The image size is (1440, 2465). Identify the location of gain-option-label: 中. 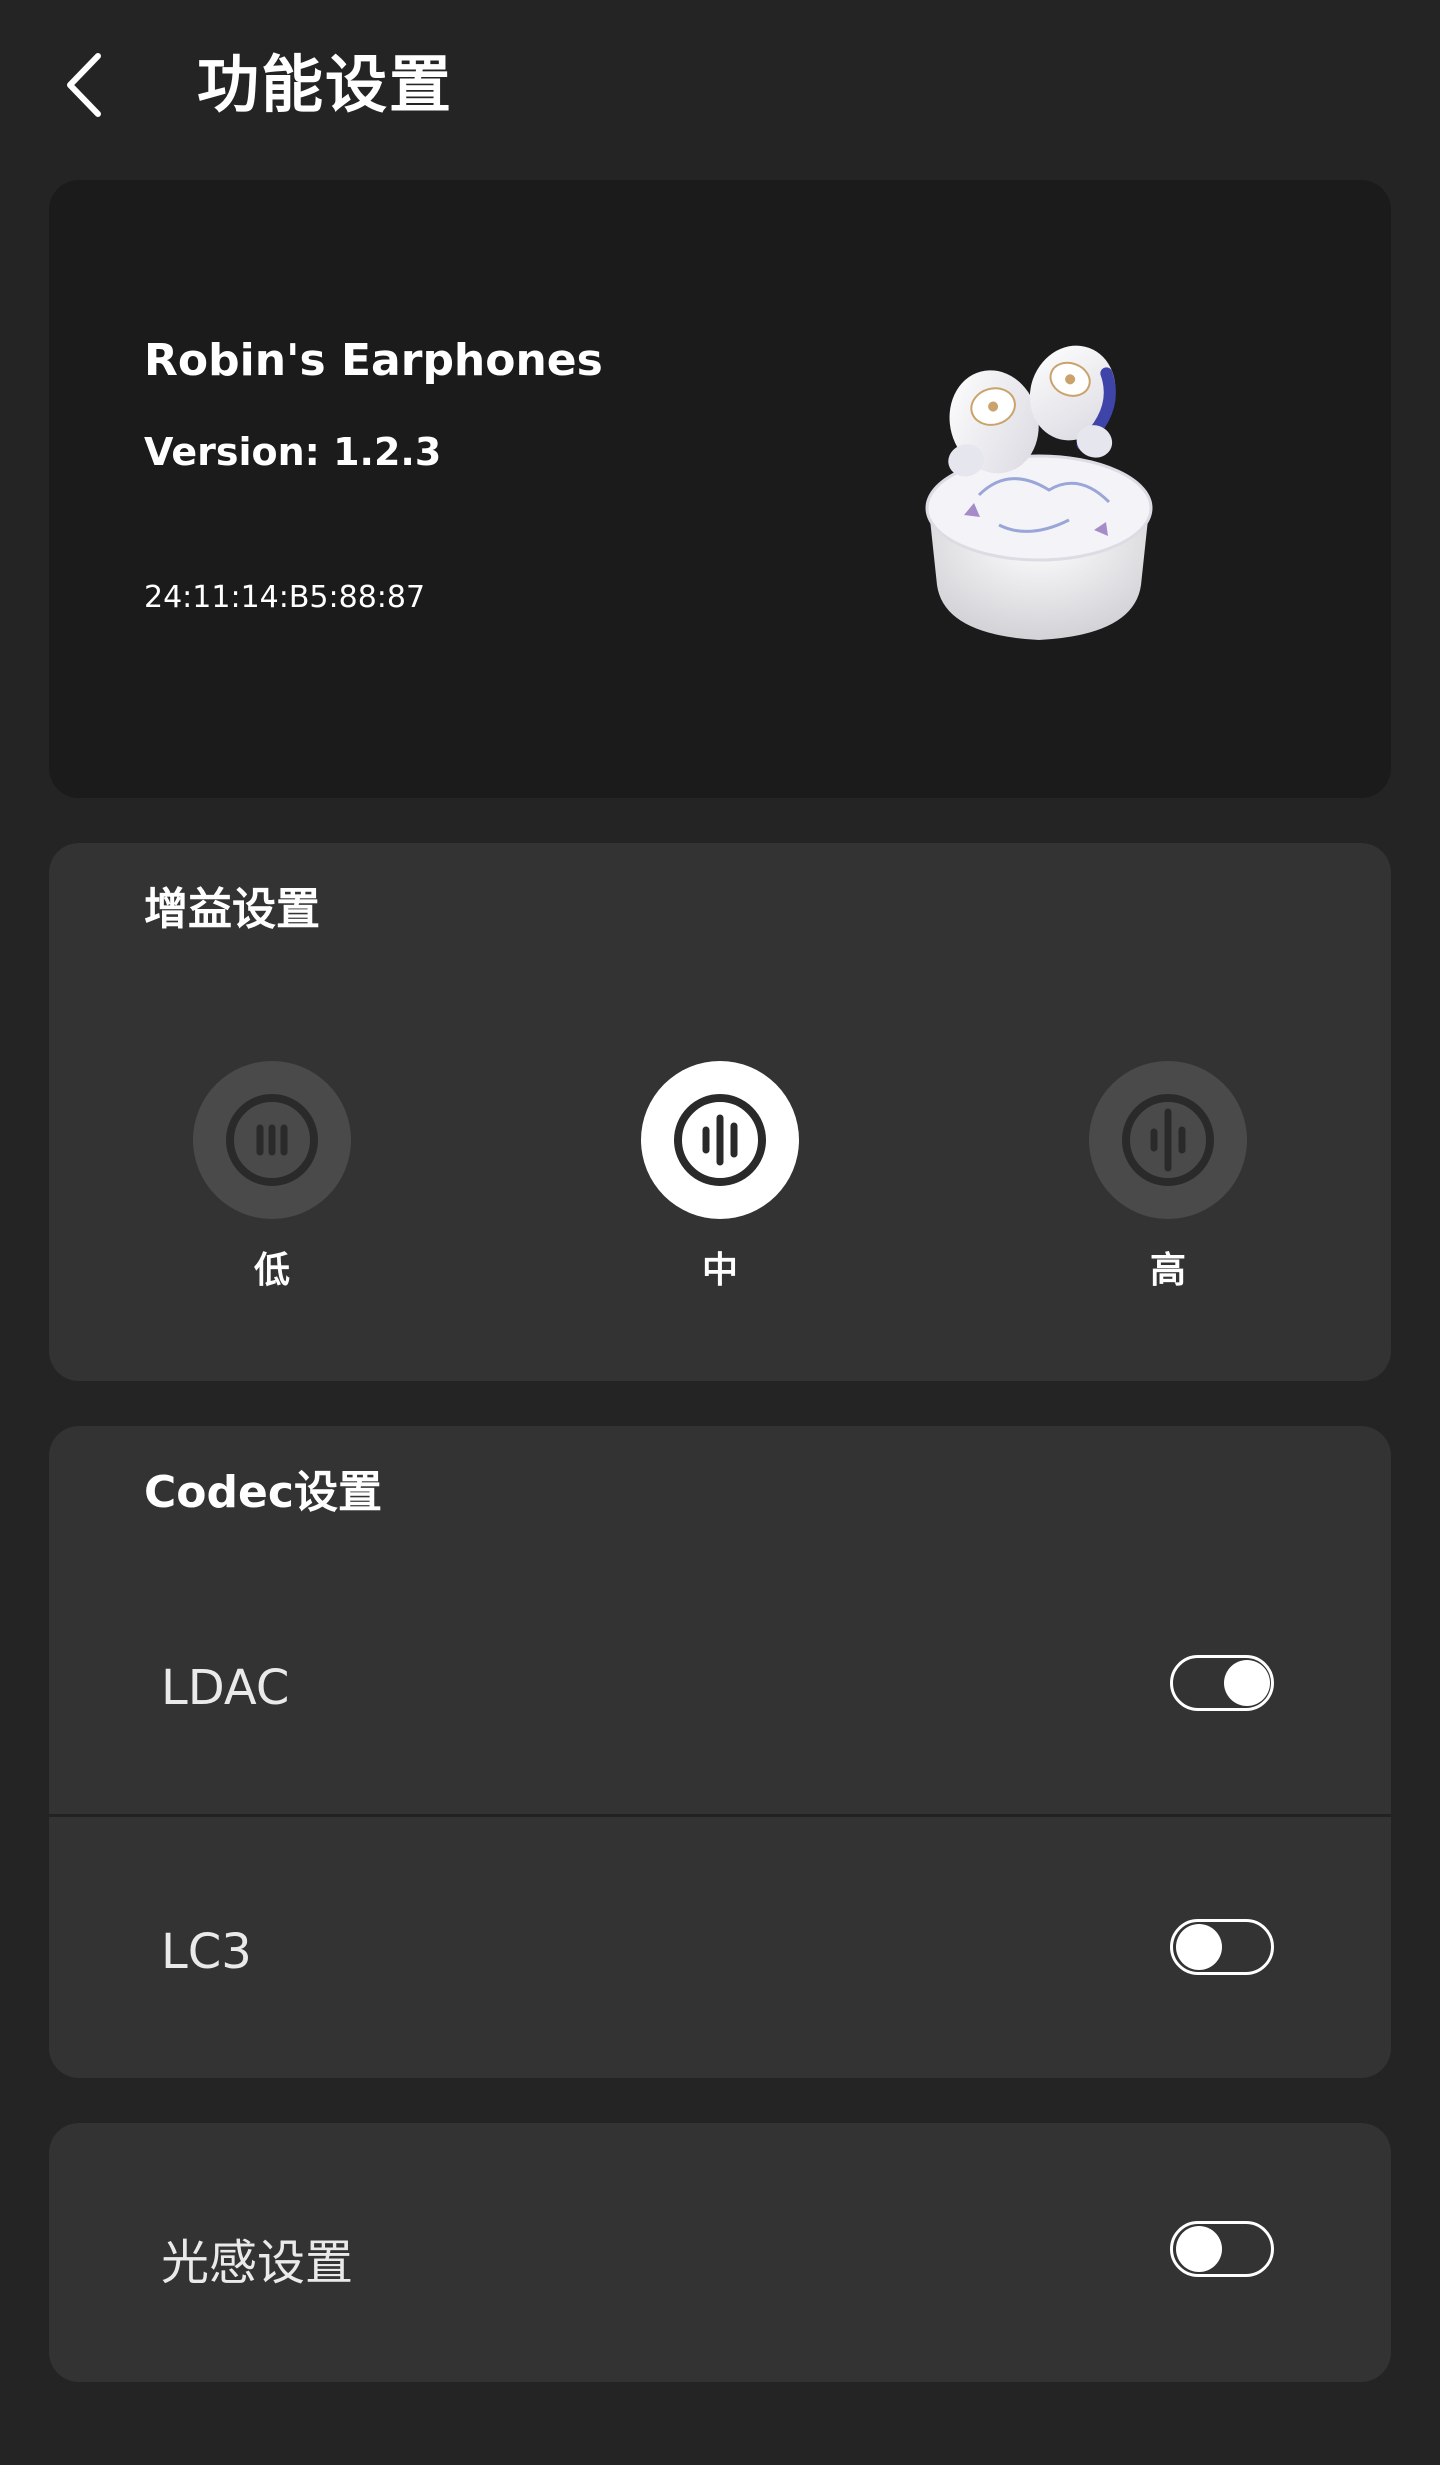
(719, 1270).